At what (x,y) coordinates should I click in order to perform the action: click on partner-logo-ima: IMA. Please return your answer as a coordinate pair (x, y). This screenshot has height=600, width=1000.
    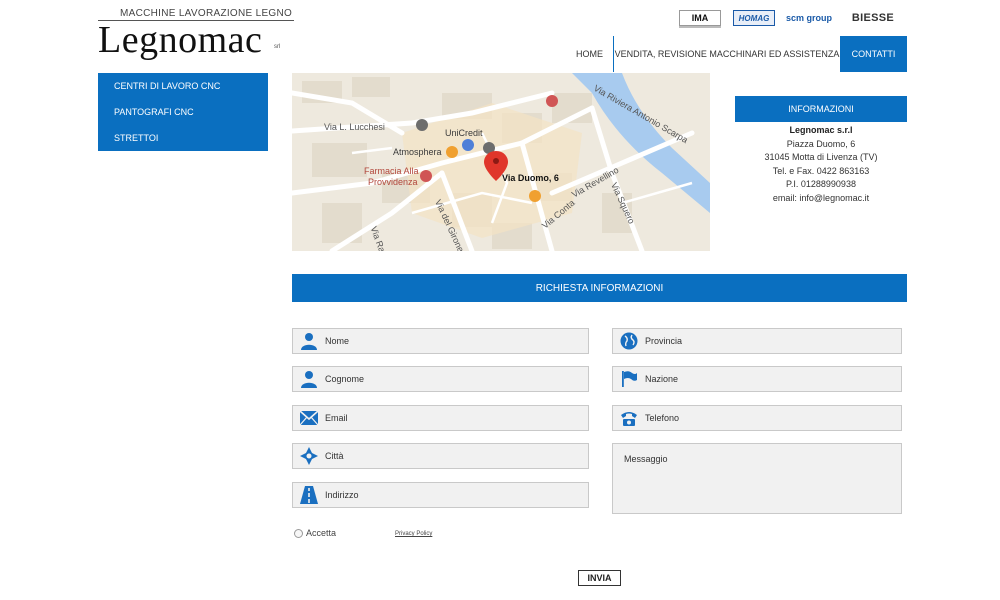
    Looking at the image, I should click on (700, 18).